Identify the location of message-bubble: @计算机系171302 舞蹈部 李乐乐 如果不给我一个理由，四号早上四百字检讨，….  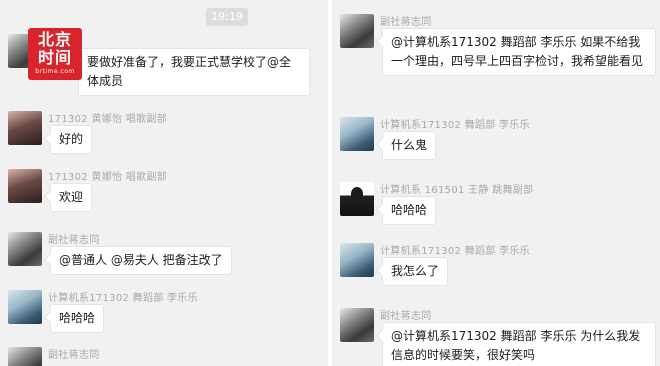
(519, 52).